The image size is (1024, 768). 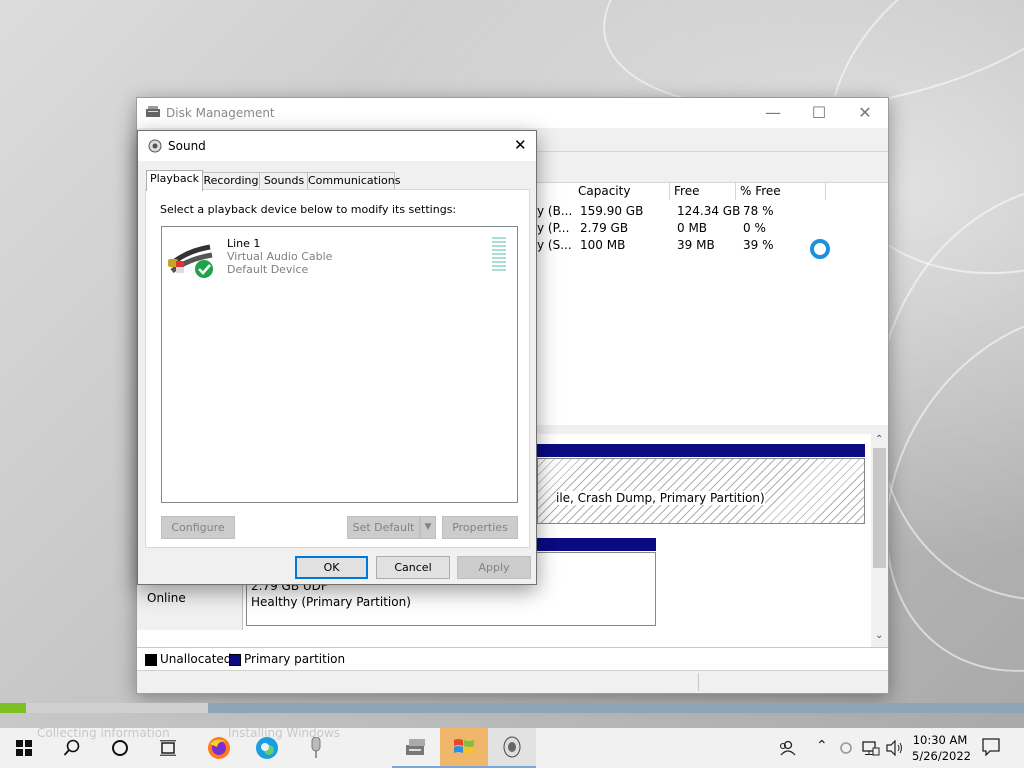 I want to click on people-icon, so click(x=787, y=750).